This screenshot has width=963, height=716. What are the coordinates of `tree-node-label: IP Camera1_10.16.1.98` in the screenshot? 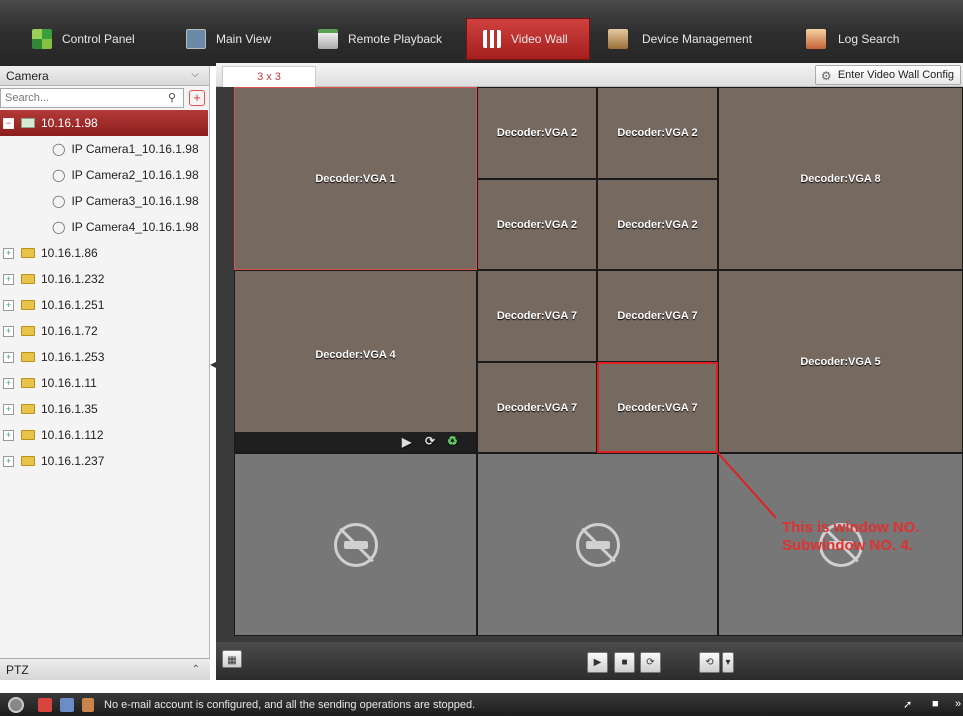 It's located at (135, 149).